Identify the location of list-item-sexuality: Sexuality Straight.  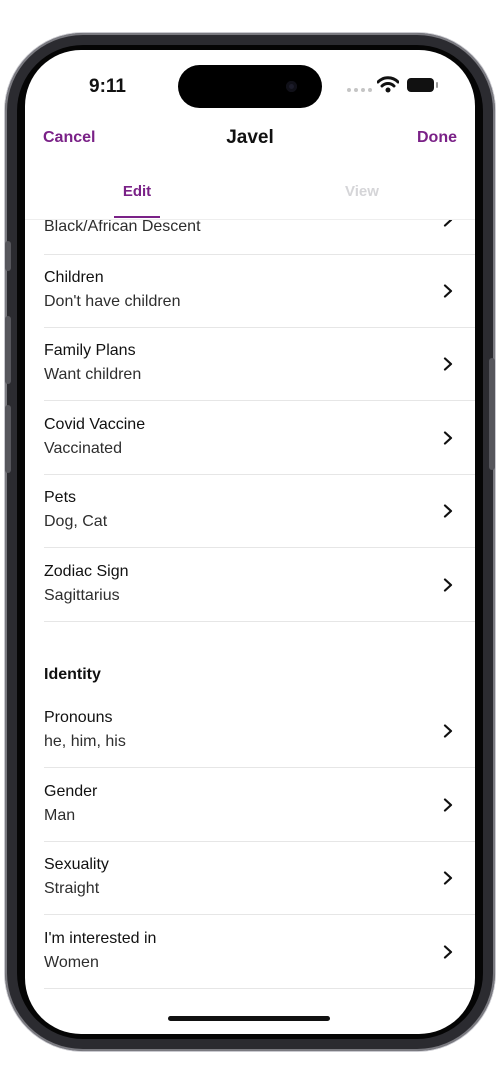
(259, 878).